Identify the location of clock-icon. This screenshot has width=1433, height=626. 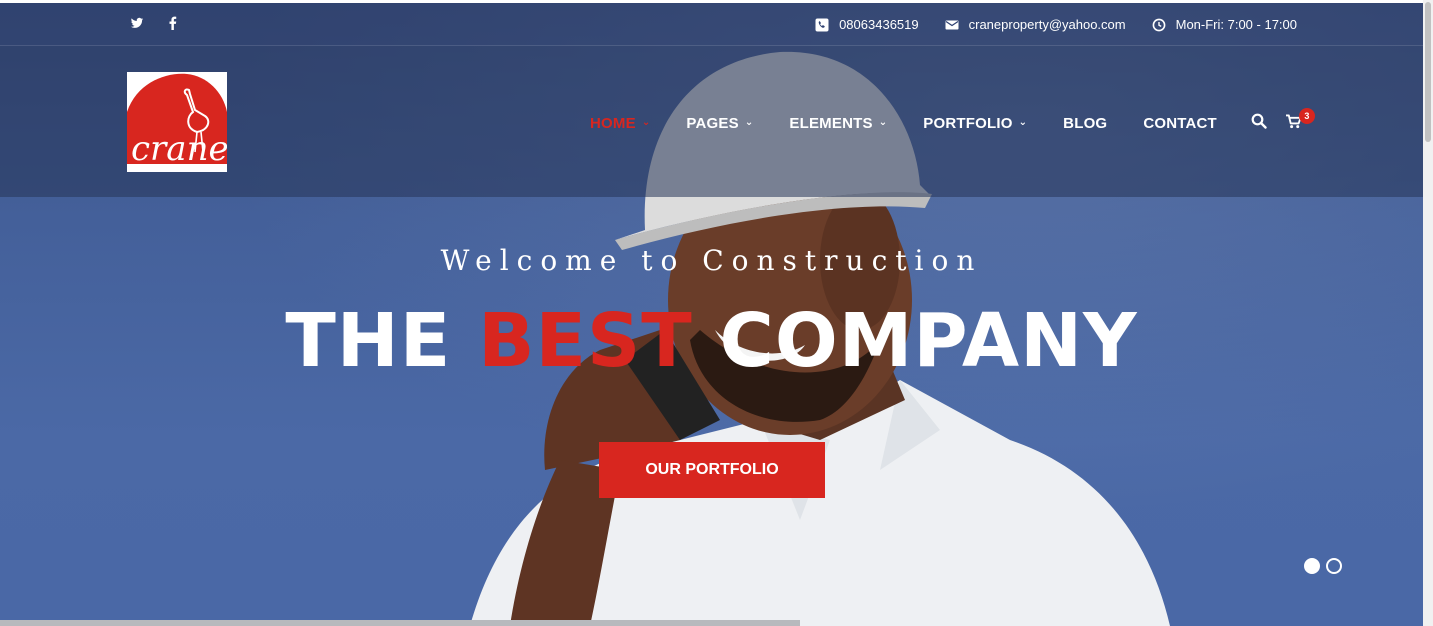
(1159, 24).